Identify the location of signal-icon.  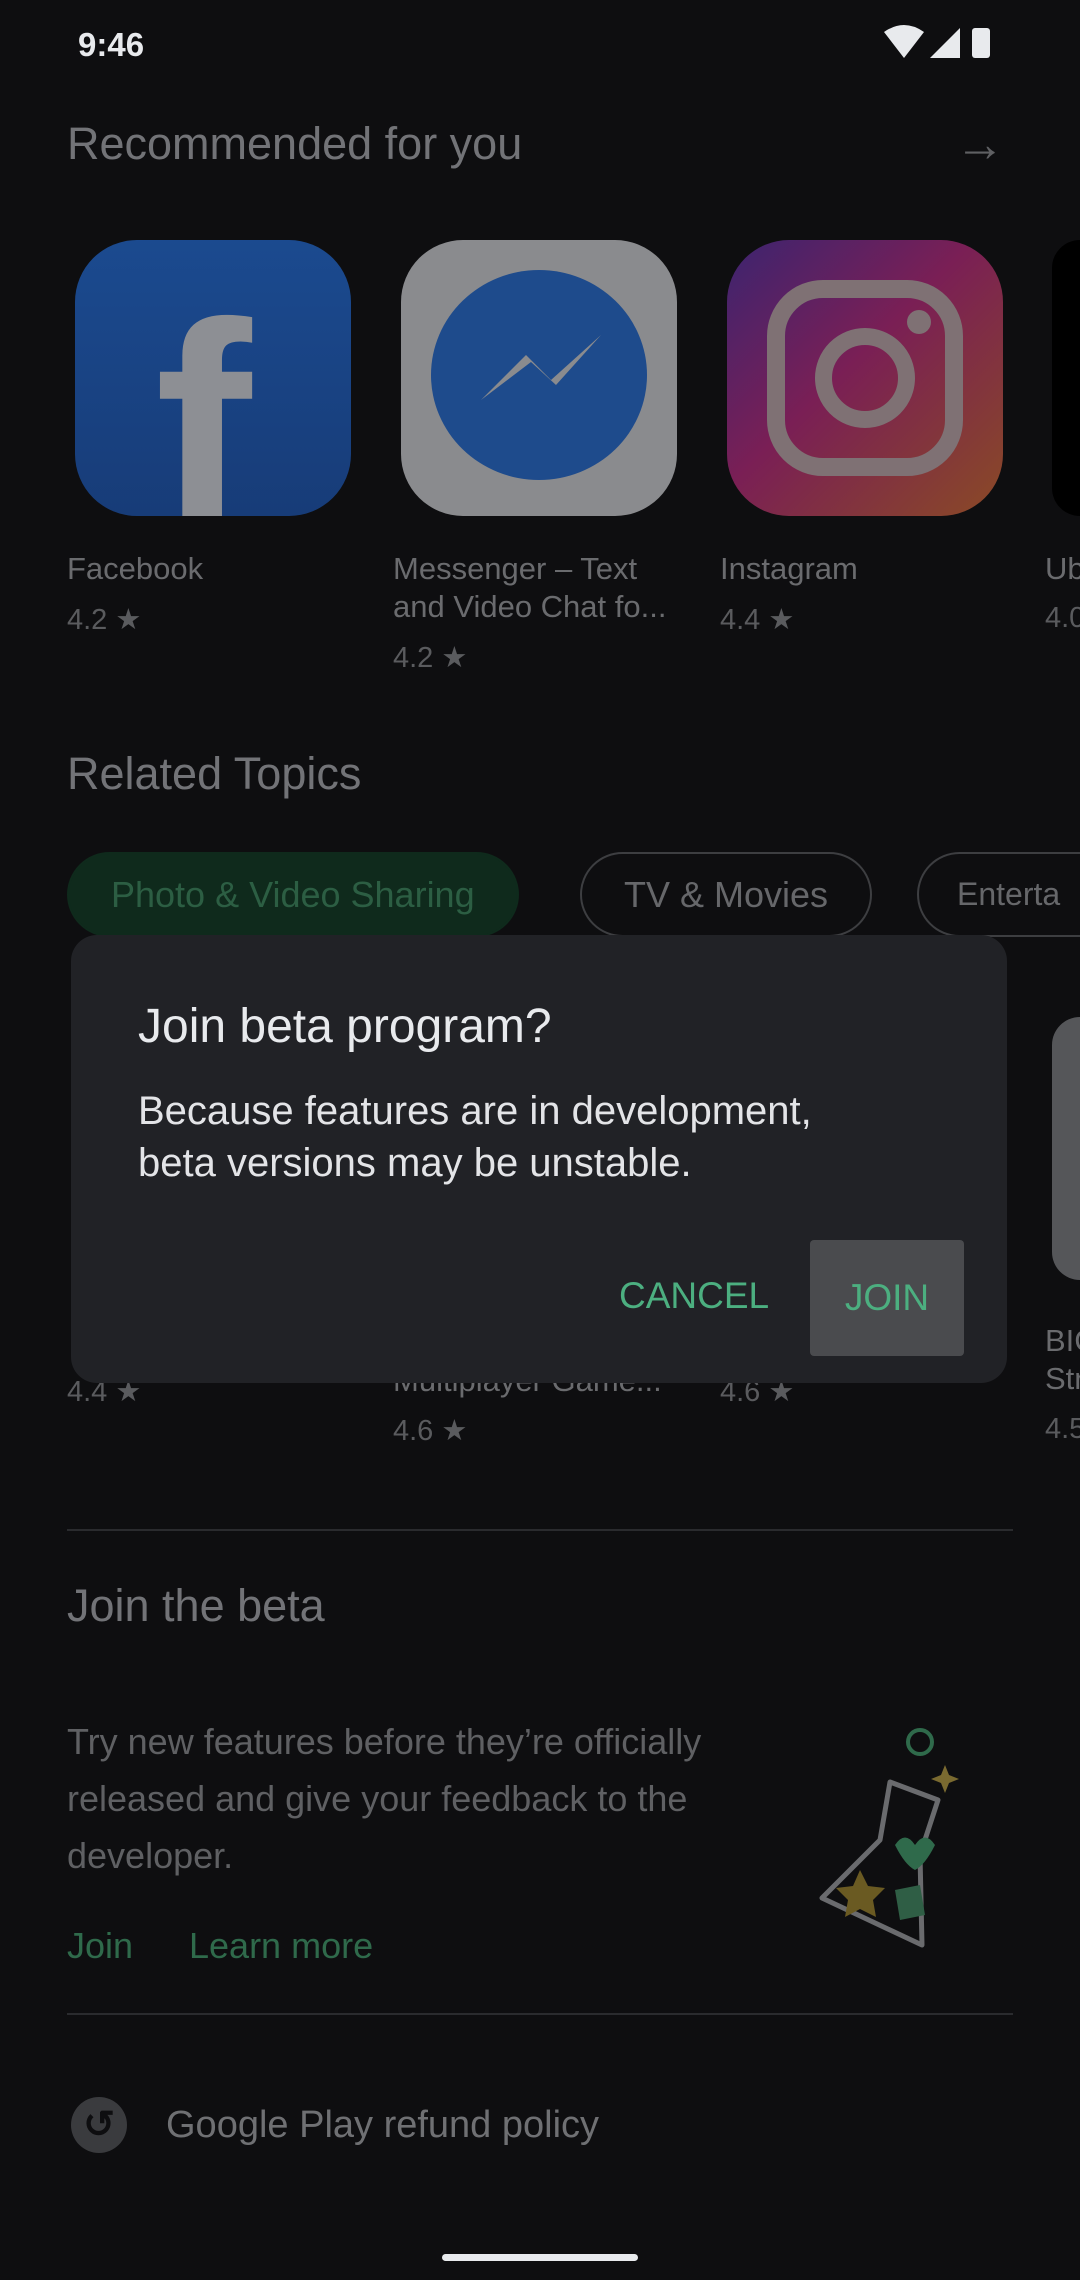
(945, 43).